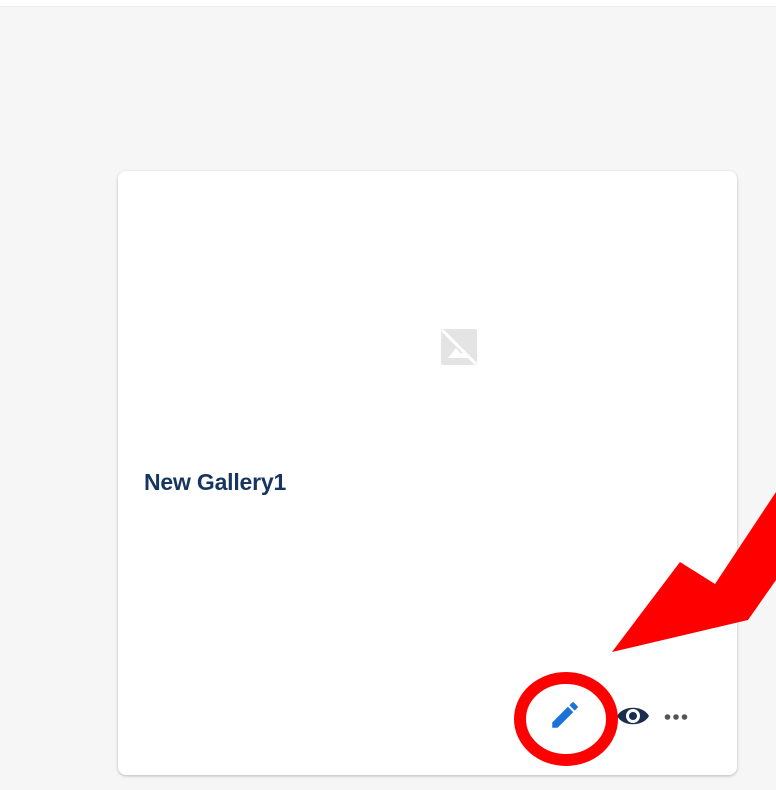  I want to click on gallery-title: New Gallery1, so click(215, 482).